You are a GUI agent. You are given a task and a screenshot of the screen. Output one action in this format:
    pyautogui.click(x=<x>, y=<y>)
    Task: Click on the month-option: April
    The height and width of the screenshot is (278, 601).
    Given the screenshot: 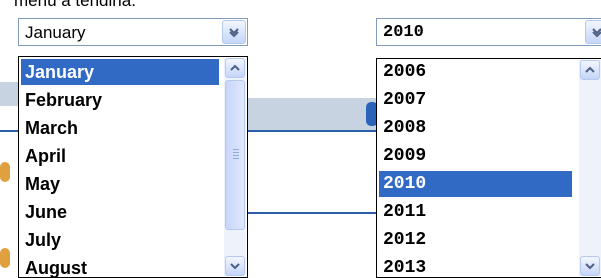 What is the action you would take?
    pyautogui.click(x=120, y=156)
    